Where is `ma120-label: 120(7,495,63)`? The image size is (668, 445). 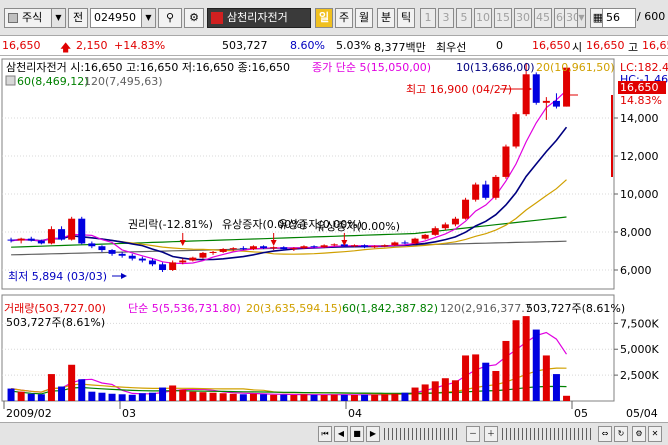
ma120-label: 120(7,495,63) is located at coordinates (123, 81).